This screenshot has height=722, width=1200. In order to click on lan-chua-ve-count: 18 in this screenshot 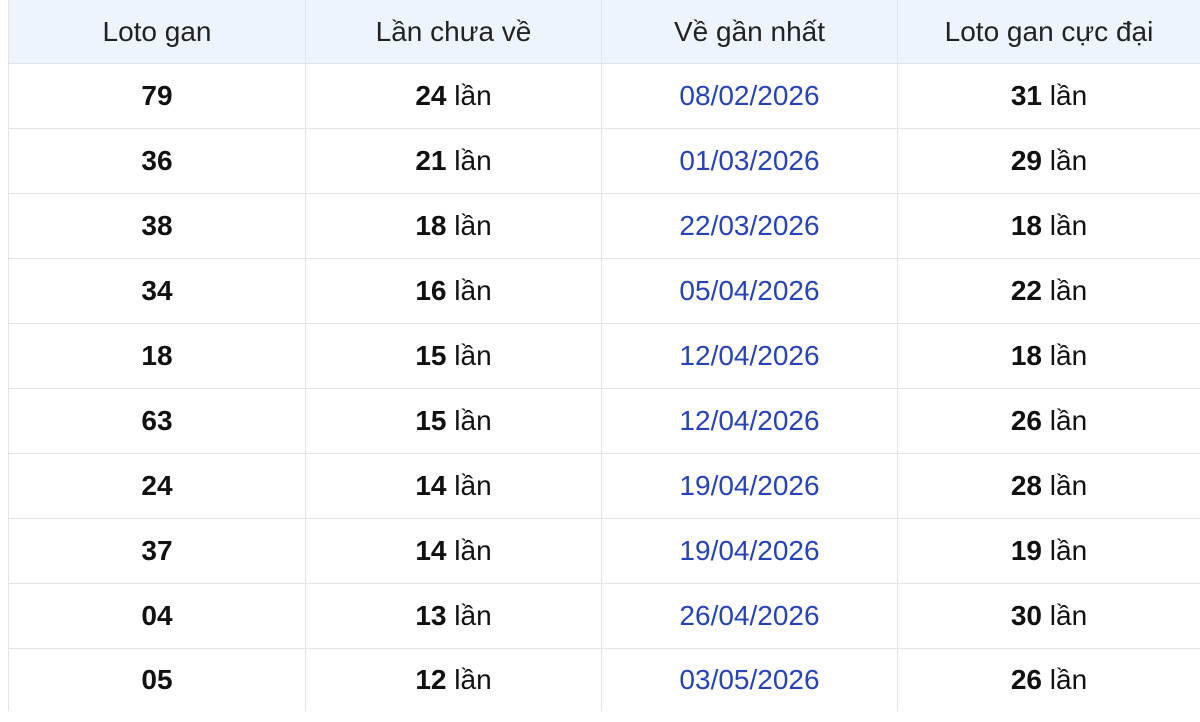, I will do `click(431, 225)`.